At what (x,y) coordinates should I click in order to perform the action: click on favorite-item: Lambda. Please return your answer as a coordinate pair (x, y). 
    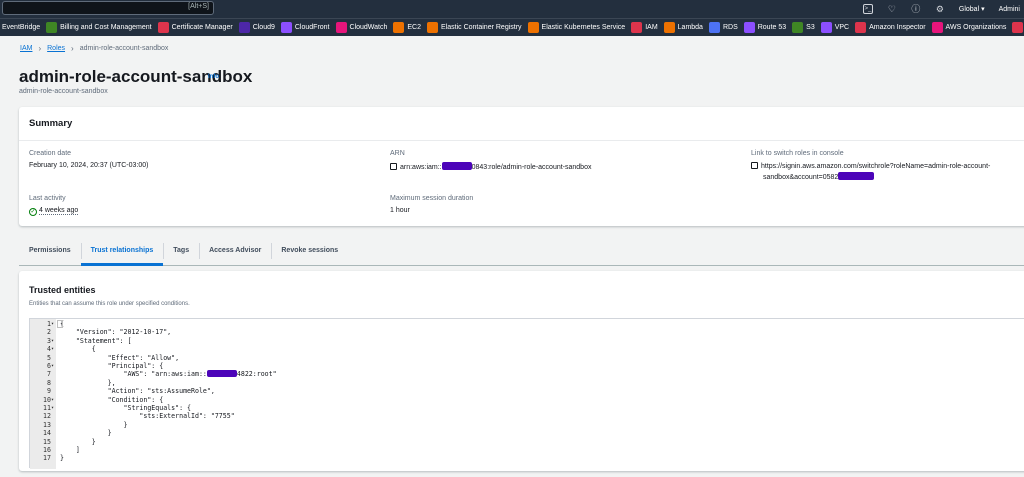
    Looking at the image, I should click on (683, 27).